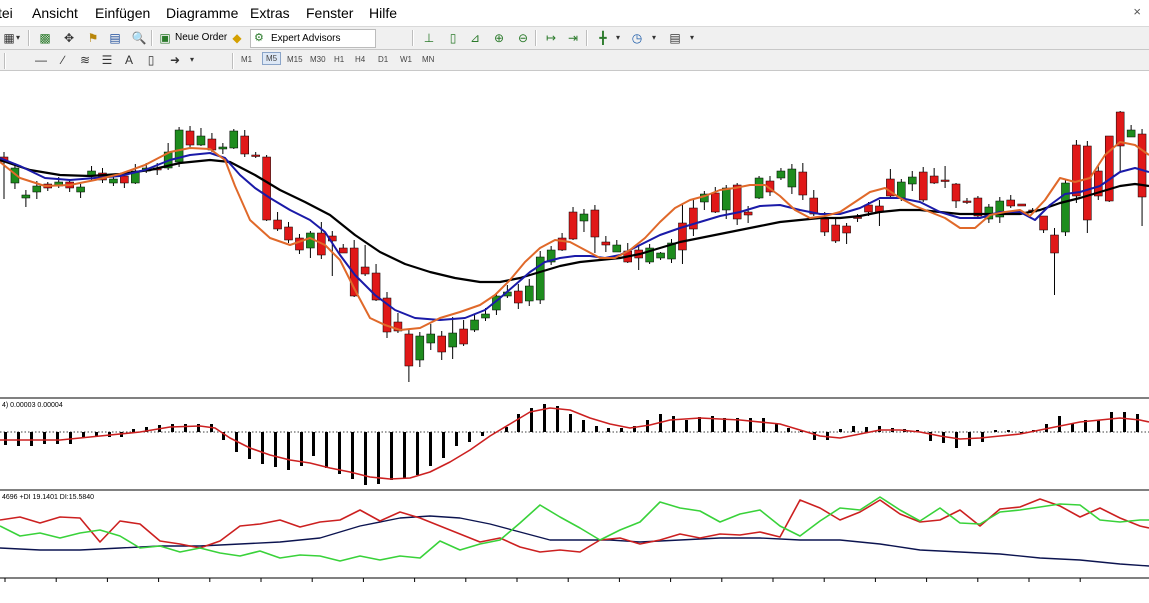 This screenshot has width=1149, height=603. Describe the element at coordinates (175, 59) in the screenshot. I see `arrows-icon: ➜` at that location.